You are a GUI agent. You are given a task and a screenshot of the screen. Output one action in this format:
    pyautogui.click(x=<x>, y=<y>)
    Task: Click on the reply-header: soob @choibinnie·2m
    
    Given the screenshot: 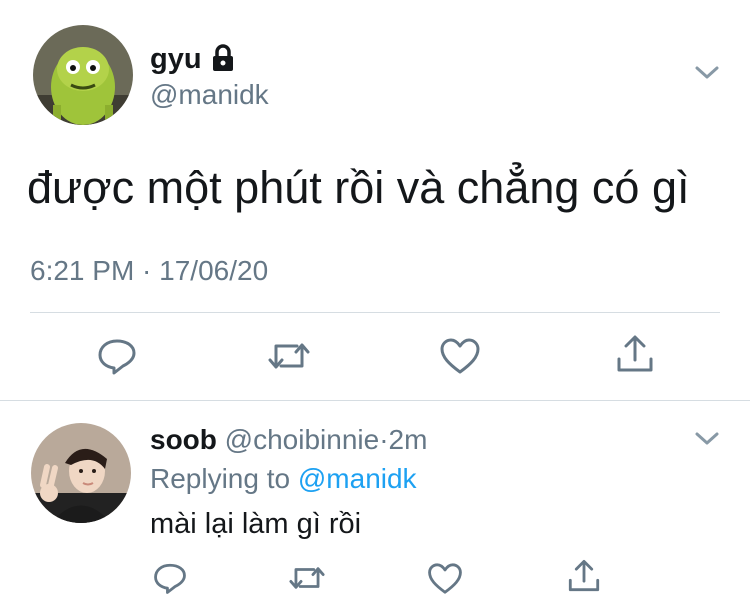 What is the action you would take?
    pyautogui.click(x=288, y=440)
    